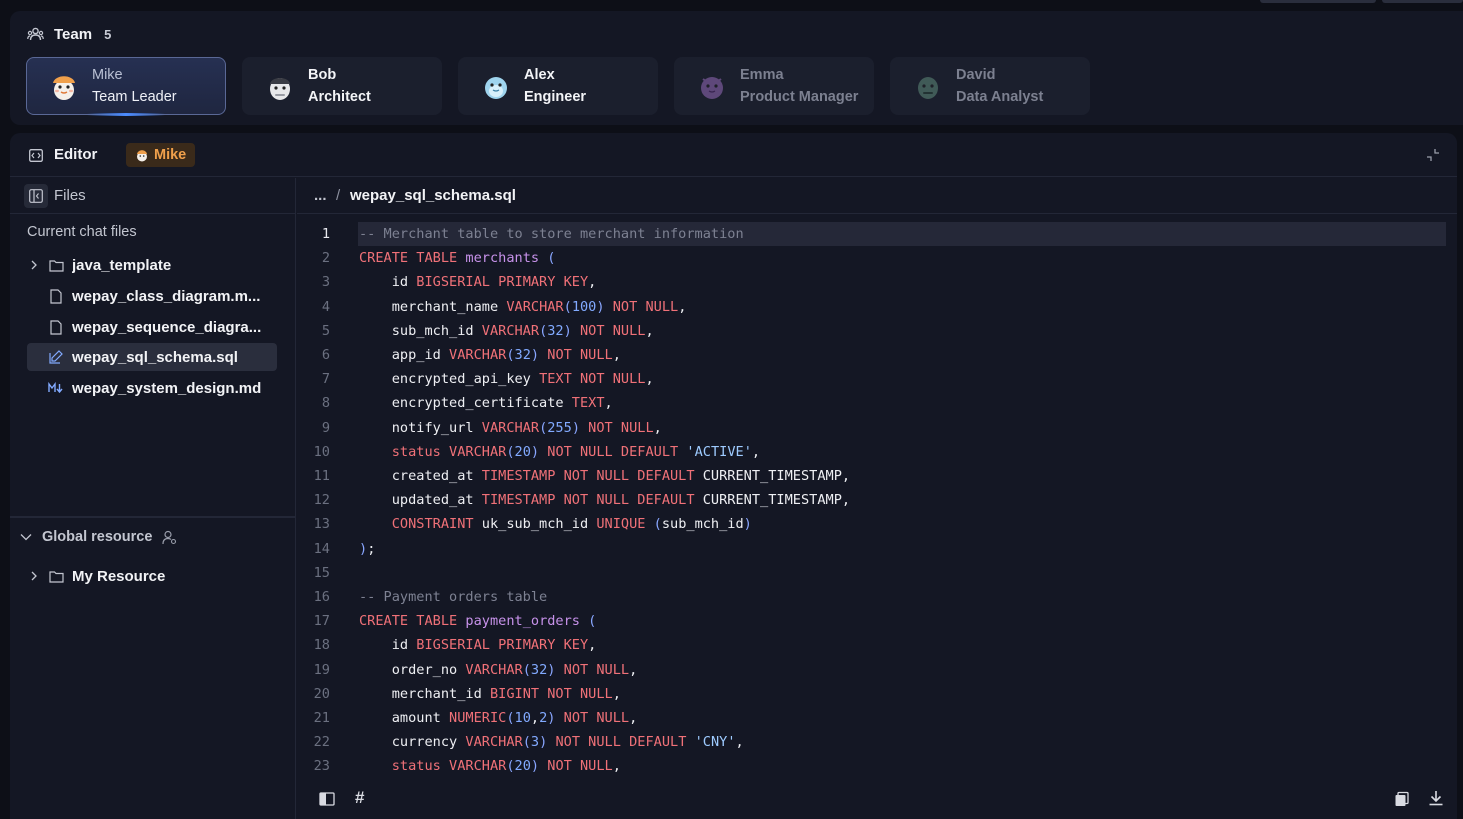 Image resolution: width=1463 pixels, height=819 pixels. I want to click on code-line: 23 status VARCHAR(20) NOT NULL,, so click(871, 765).